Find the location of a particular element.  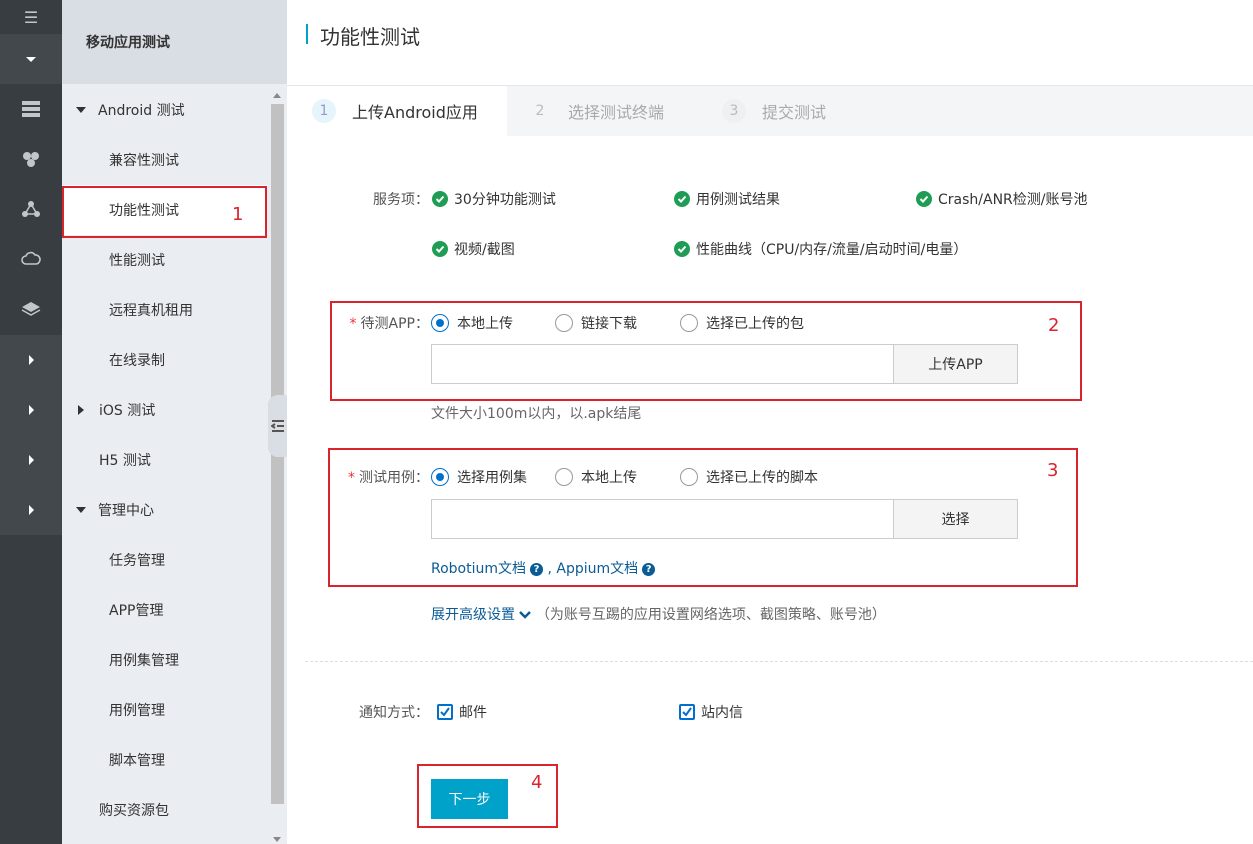

notify-inbox-checkbox: 站内信 is located at coordinates (711, 712).